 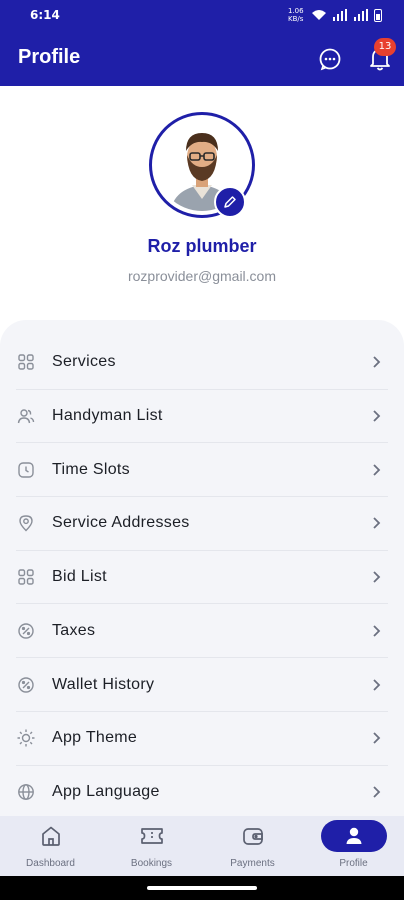 What do you see at coordinates (107, 416) in the screenshot?
I see `menu-item-label: Handyman List` at bounding box center [107, 416].